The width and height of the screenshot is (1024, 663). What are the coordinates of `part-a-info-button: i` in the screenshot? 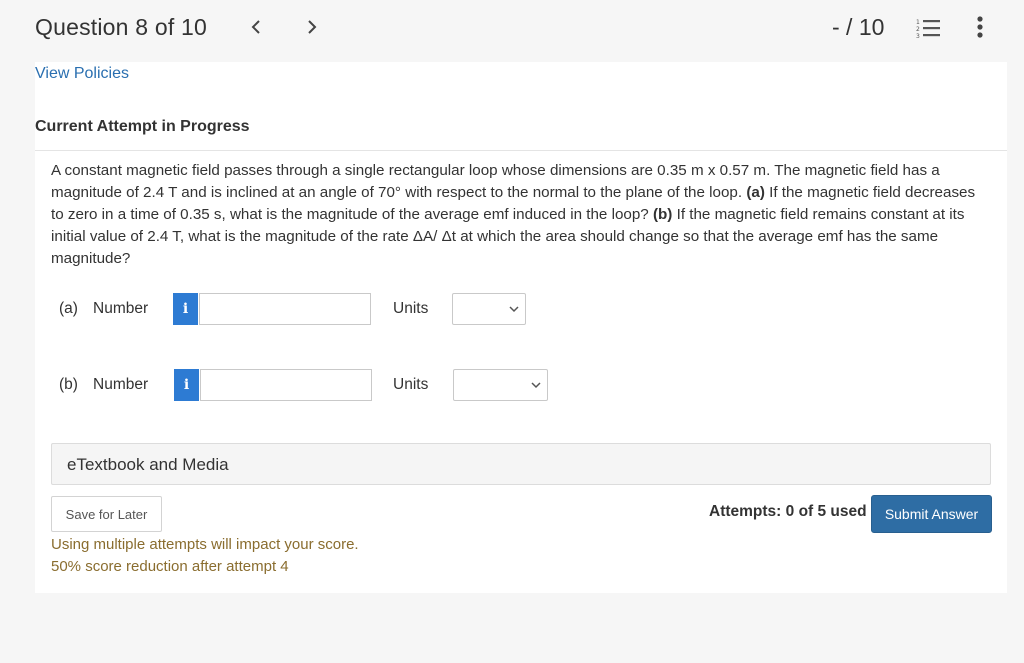 It's located at (185, 309).